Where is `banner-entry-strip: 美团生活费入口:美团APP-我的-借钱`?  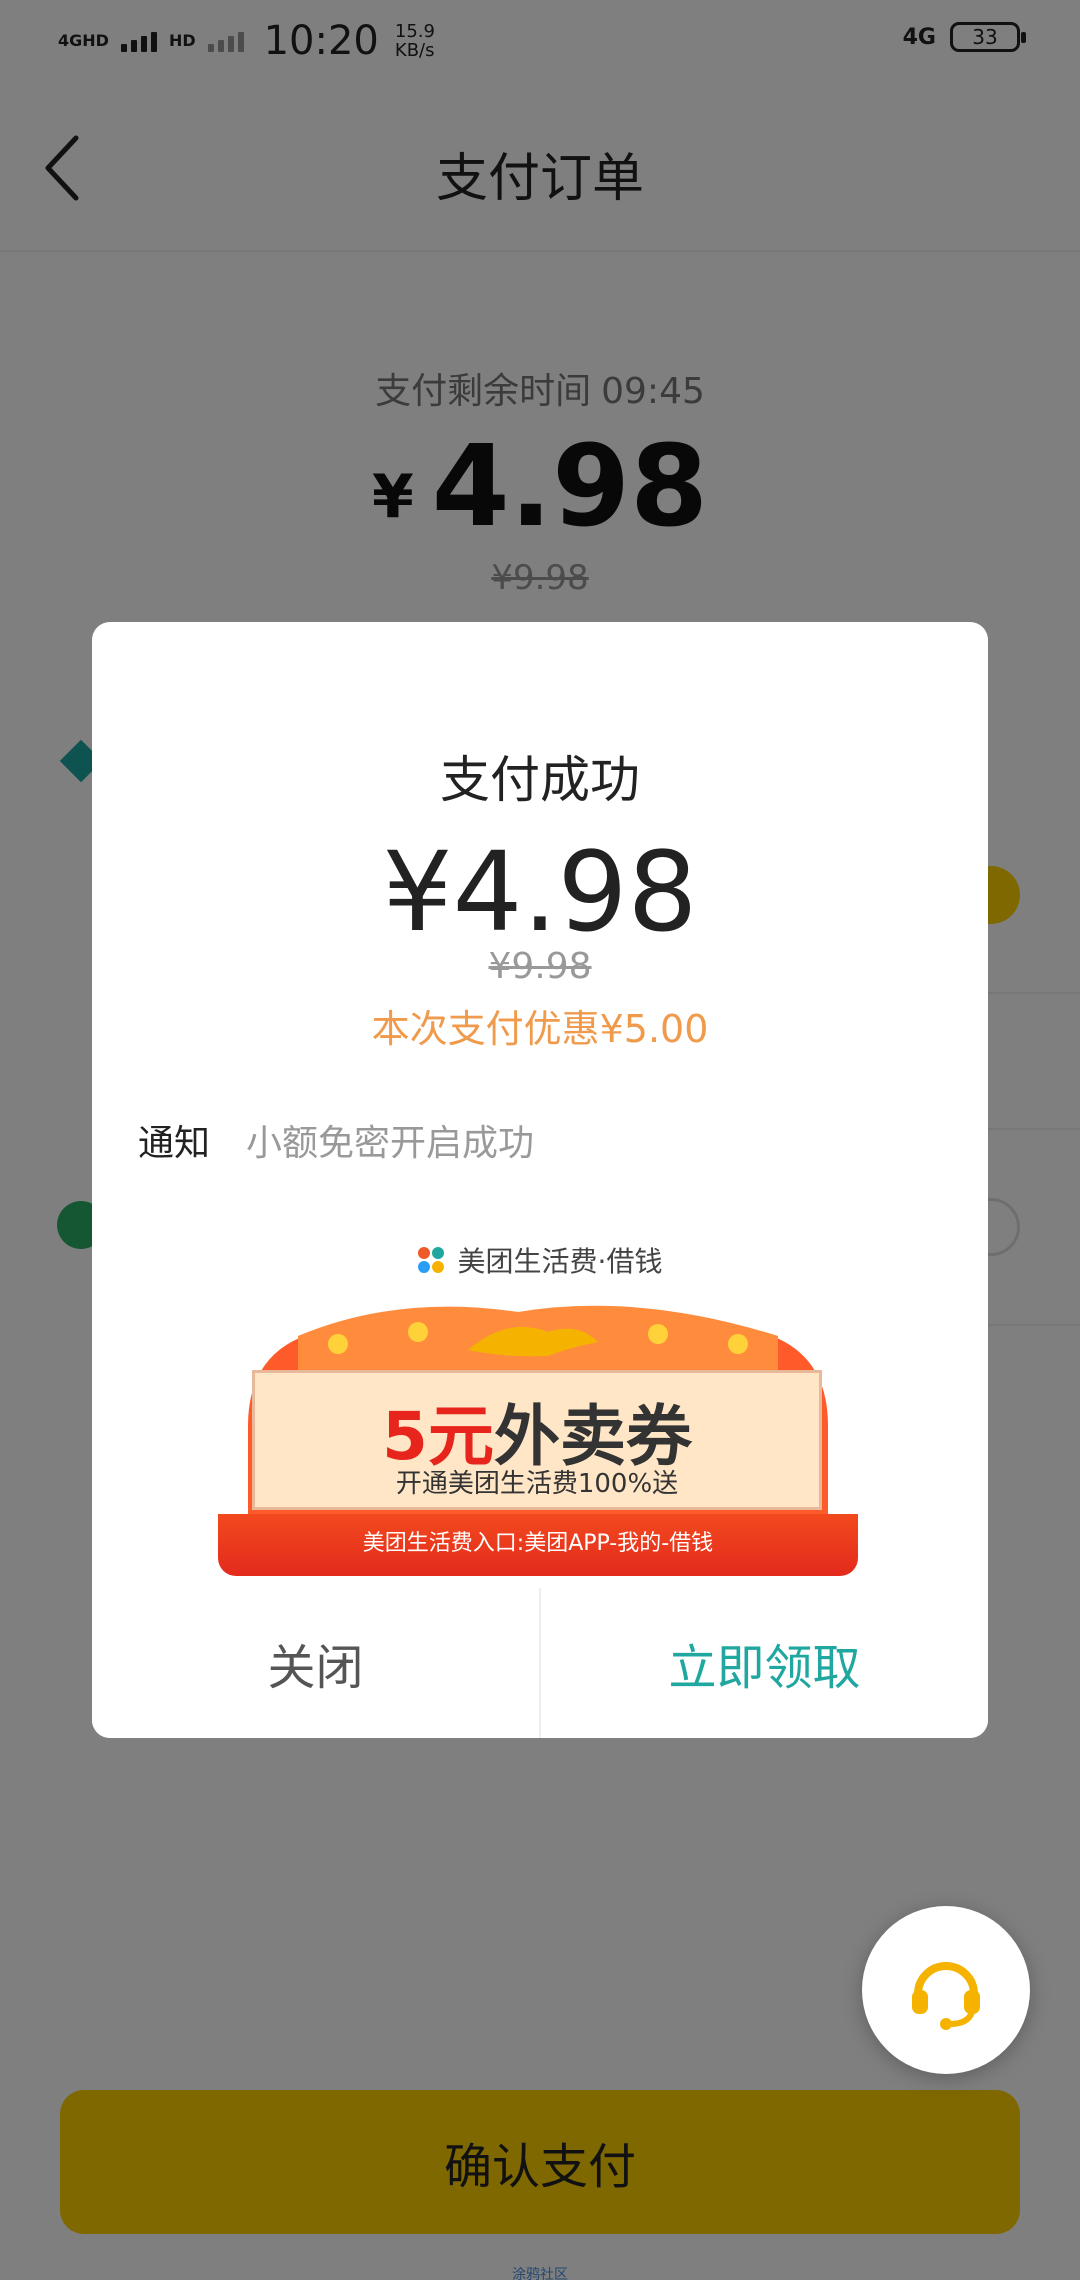
banner-entry-strip: 美团生活费入口:美团APP-我的-借钱 is located at coordinates (538, 1545).